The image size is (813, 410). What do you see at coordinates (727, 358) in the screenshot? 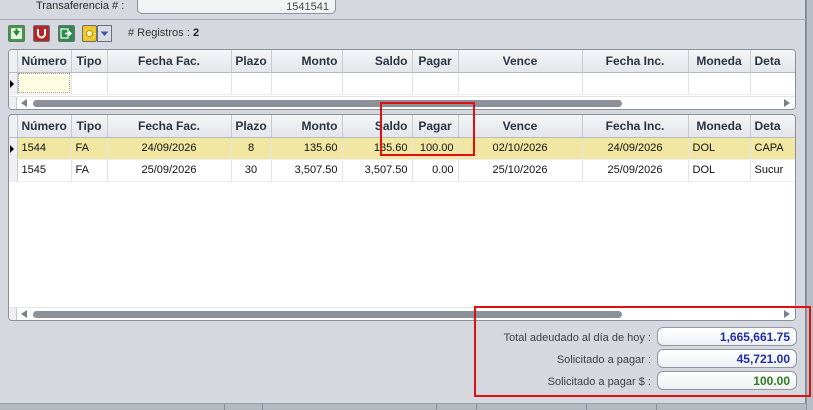
I see `solicitado-value: 45,721.00` at bounding box center [727, 358].